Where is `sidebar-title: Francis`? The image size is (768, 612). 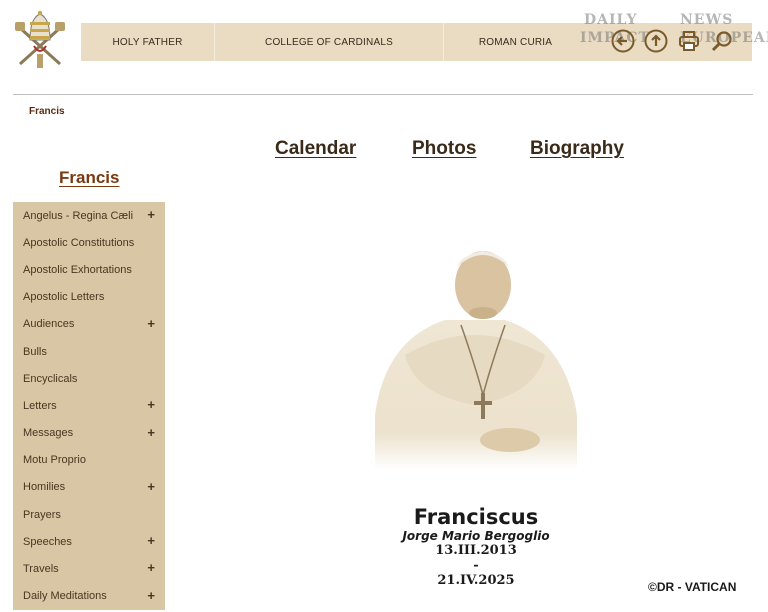 sidebar-title: Francis is located at coordinates (89, 178).